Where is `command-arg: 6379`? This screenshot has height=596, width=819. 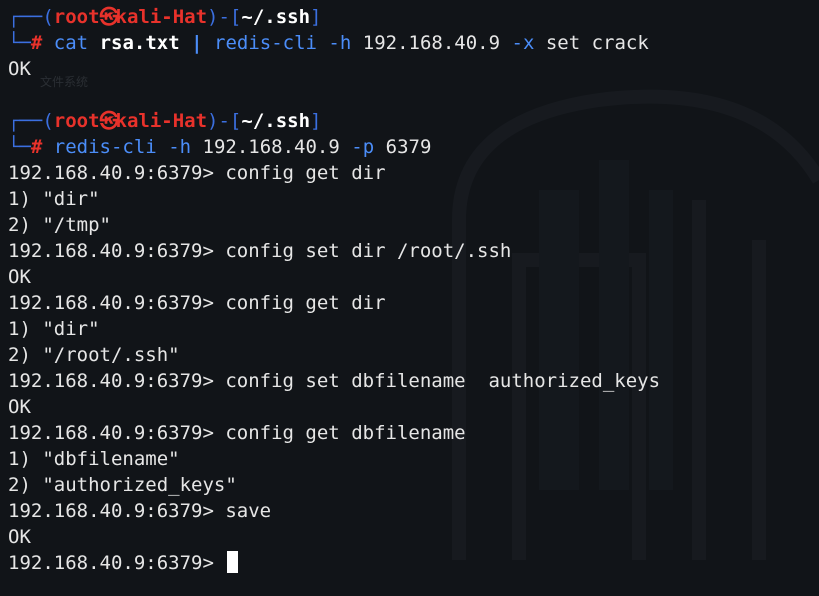
command-arg: 6379 is located at coordinates (408, 147).